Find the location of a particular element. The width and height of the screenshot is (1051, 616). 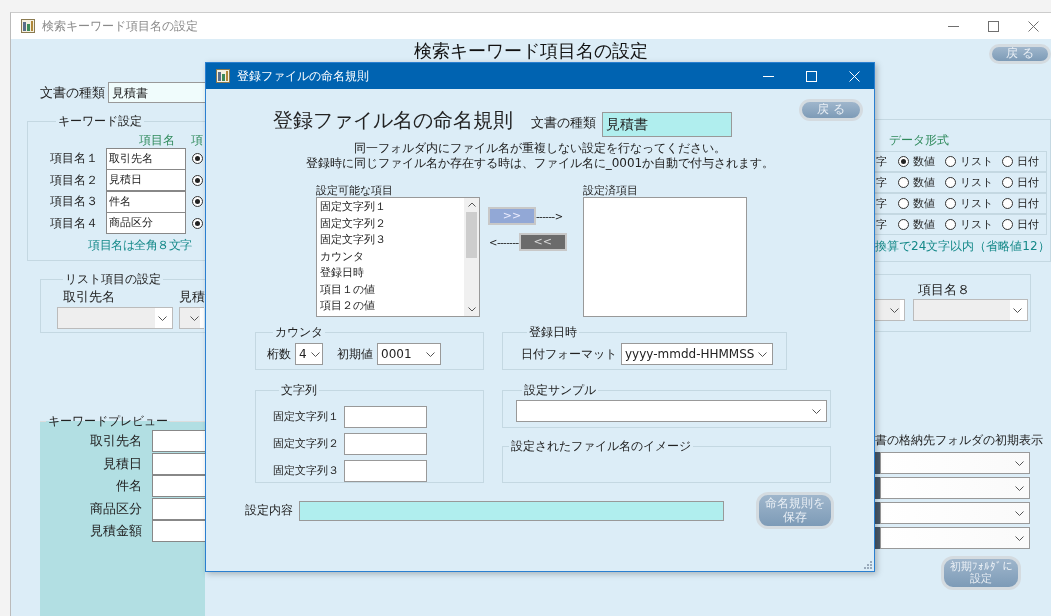

group-title: 登録日時 is located at coordinates (553, 332).